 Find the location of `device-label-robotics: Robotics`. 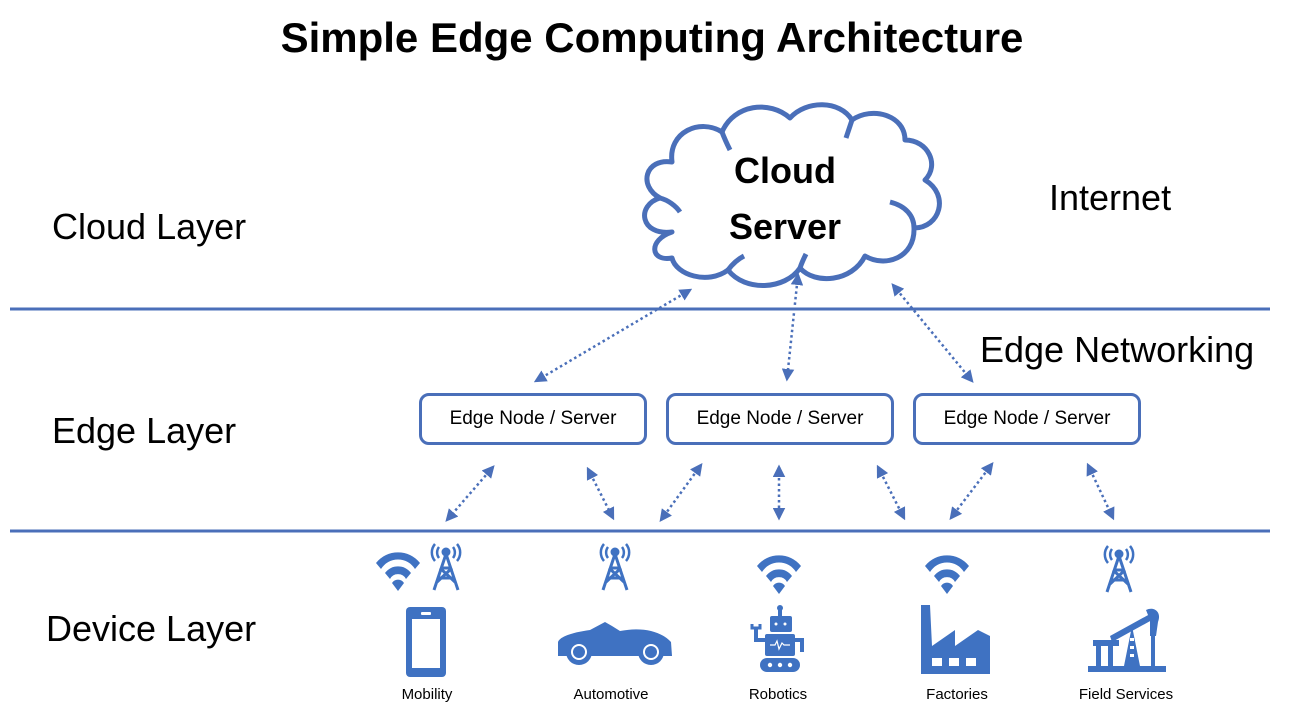

device-label-robotics: Robotics is located at coordinates (778, 694).